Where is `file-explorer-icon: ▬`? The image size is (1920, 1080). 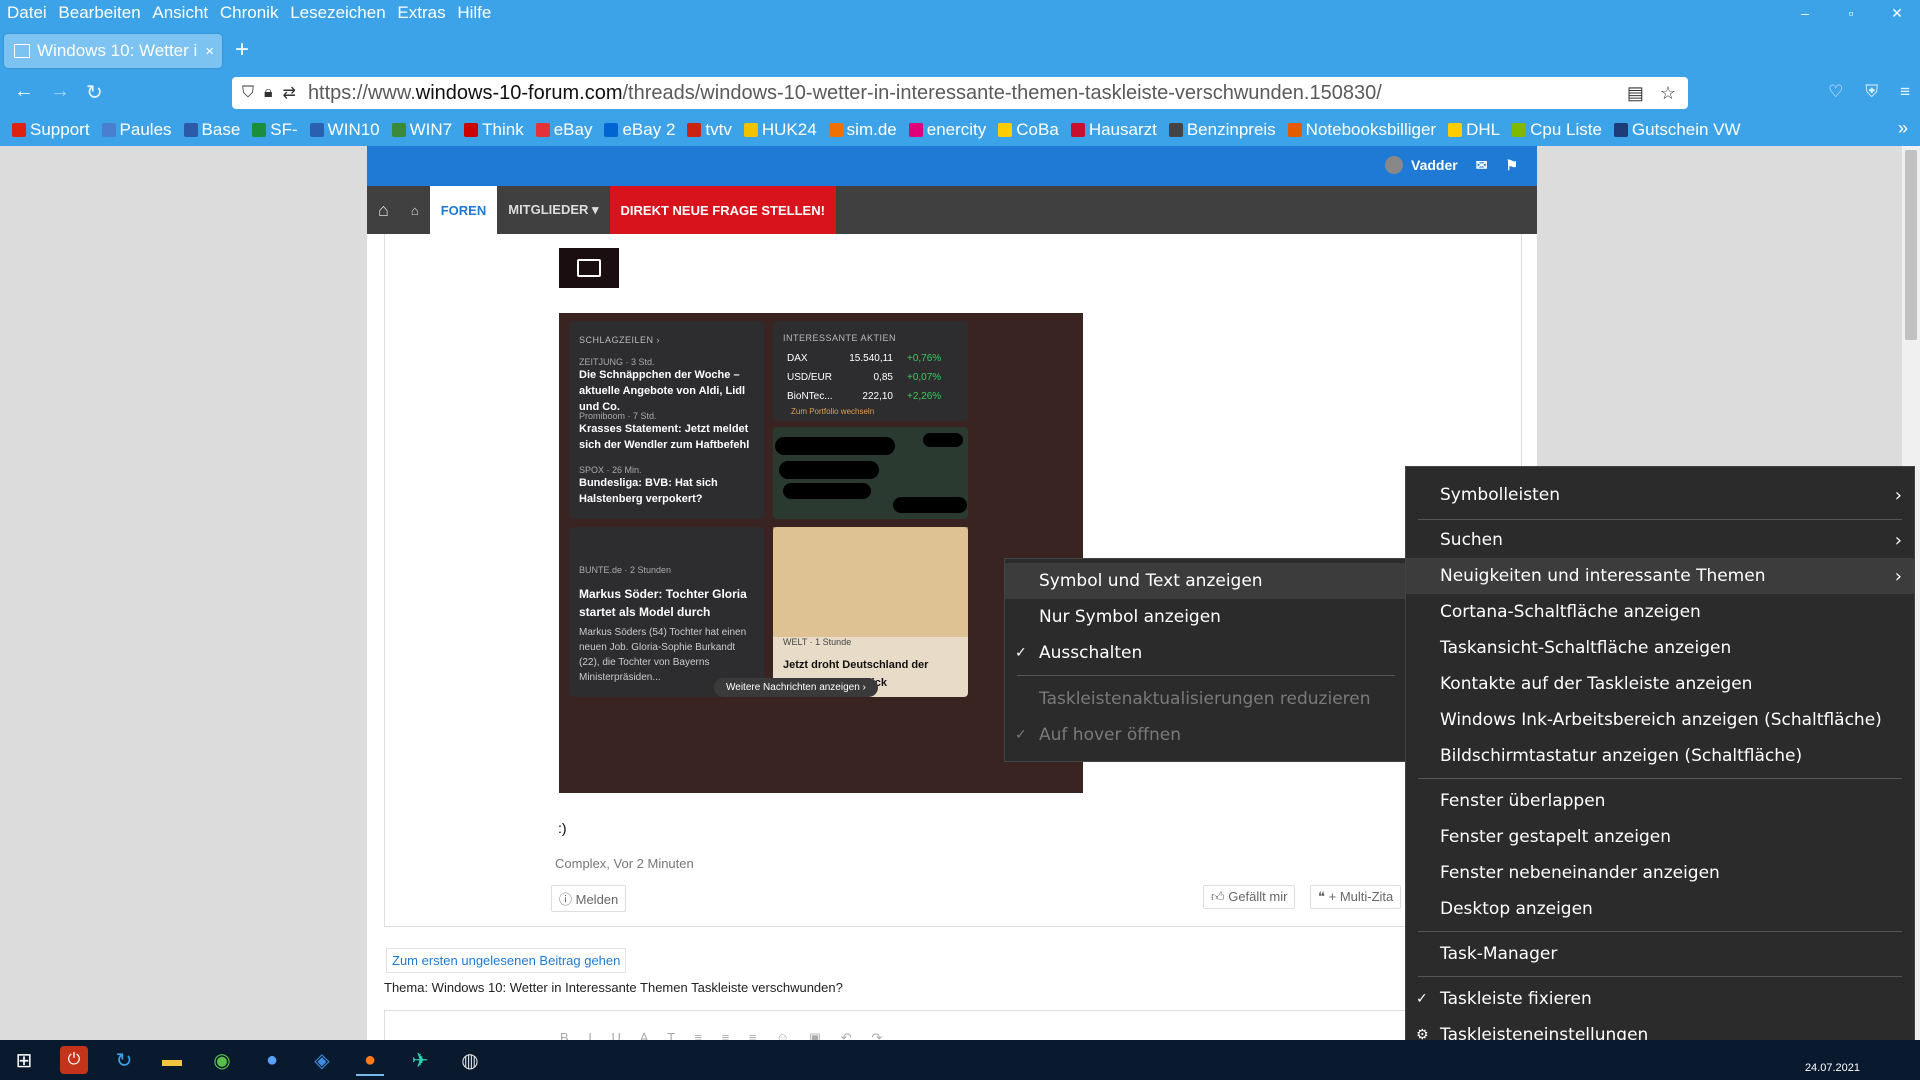 file-explorer-icon: ▬ is located at coordinates (172, 1060).